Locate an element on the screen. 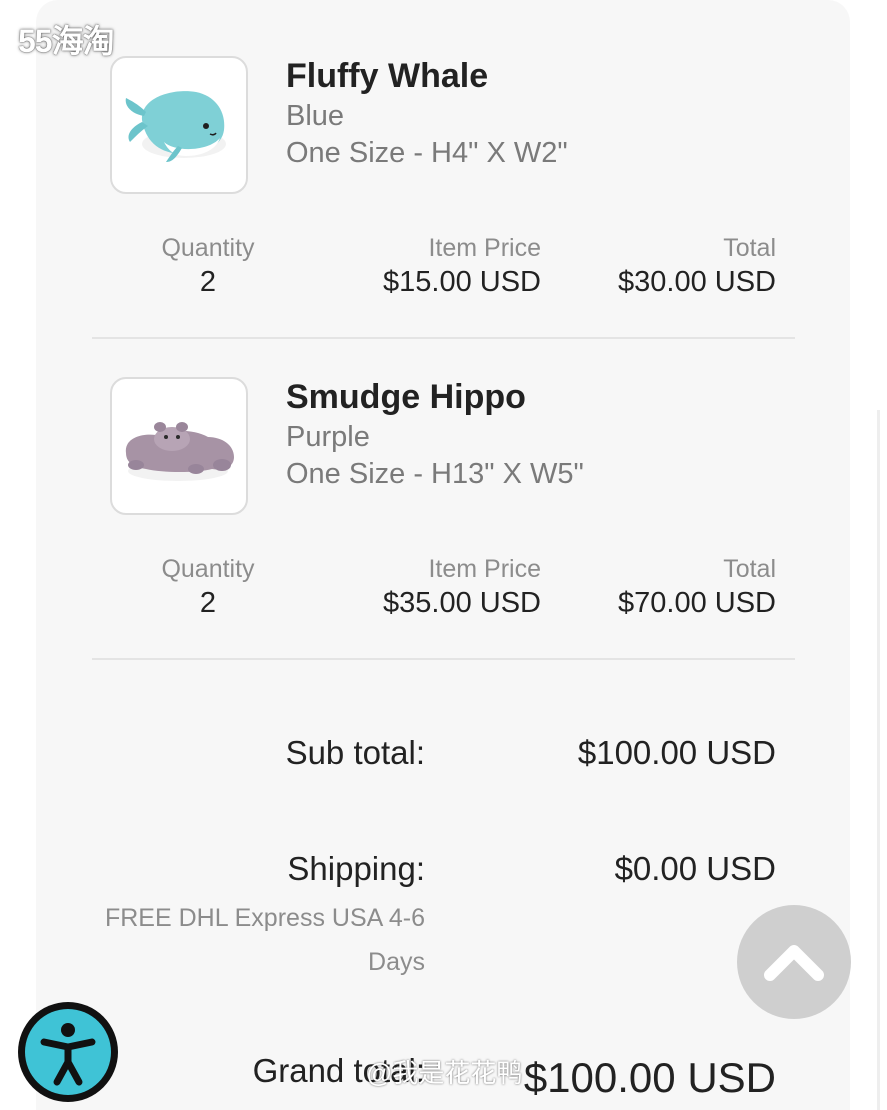 Image resolution: width=887 pixels, height=1110 pixels. hippo-plush-icon is located at coordinates (179, 451).